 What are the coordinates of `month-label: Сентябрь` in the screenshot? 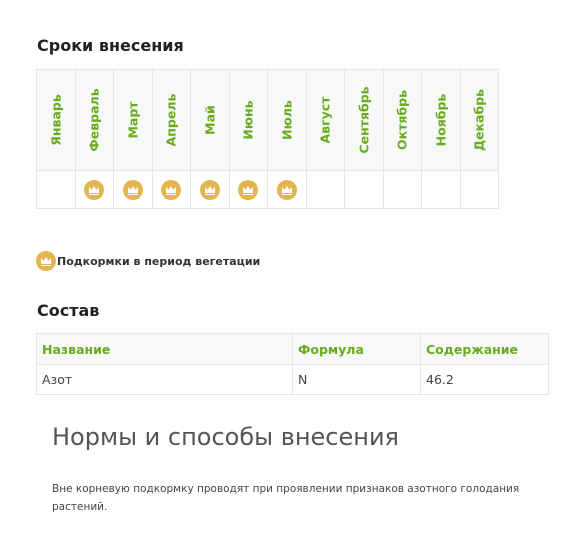 It's located at (364, 120).